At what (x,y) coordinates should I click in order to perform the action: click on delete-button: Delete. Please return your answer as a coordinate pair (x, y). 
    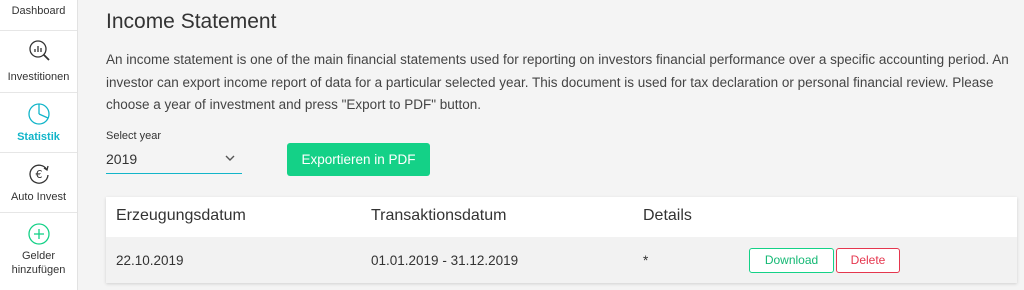
    Looking at the image, I should click on (868, 260).